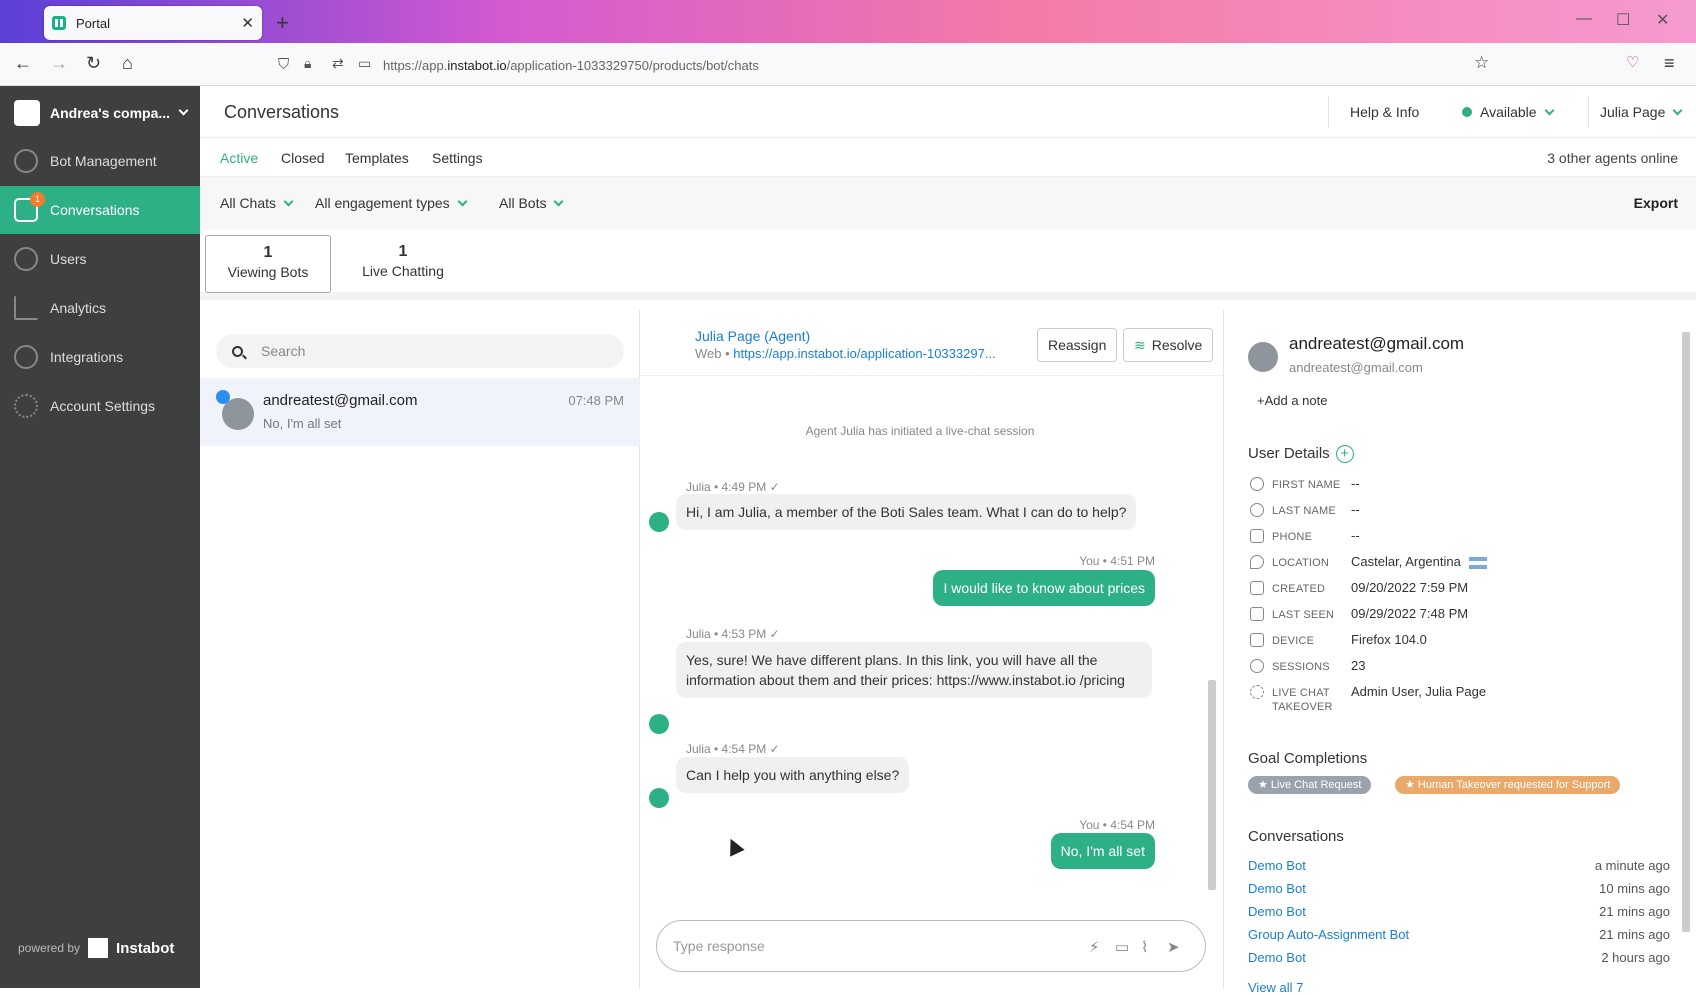 This screenshot has height=995, width=1696. What do you see at coordinates (239, 158) in the screenshot?
I see `tab-active: Active` at bounding box center [239, 158].